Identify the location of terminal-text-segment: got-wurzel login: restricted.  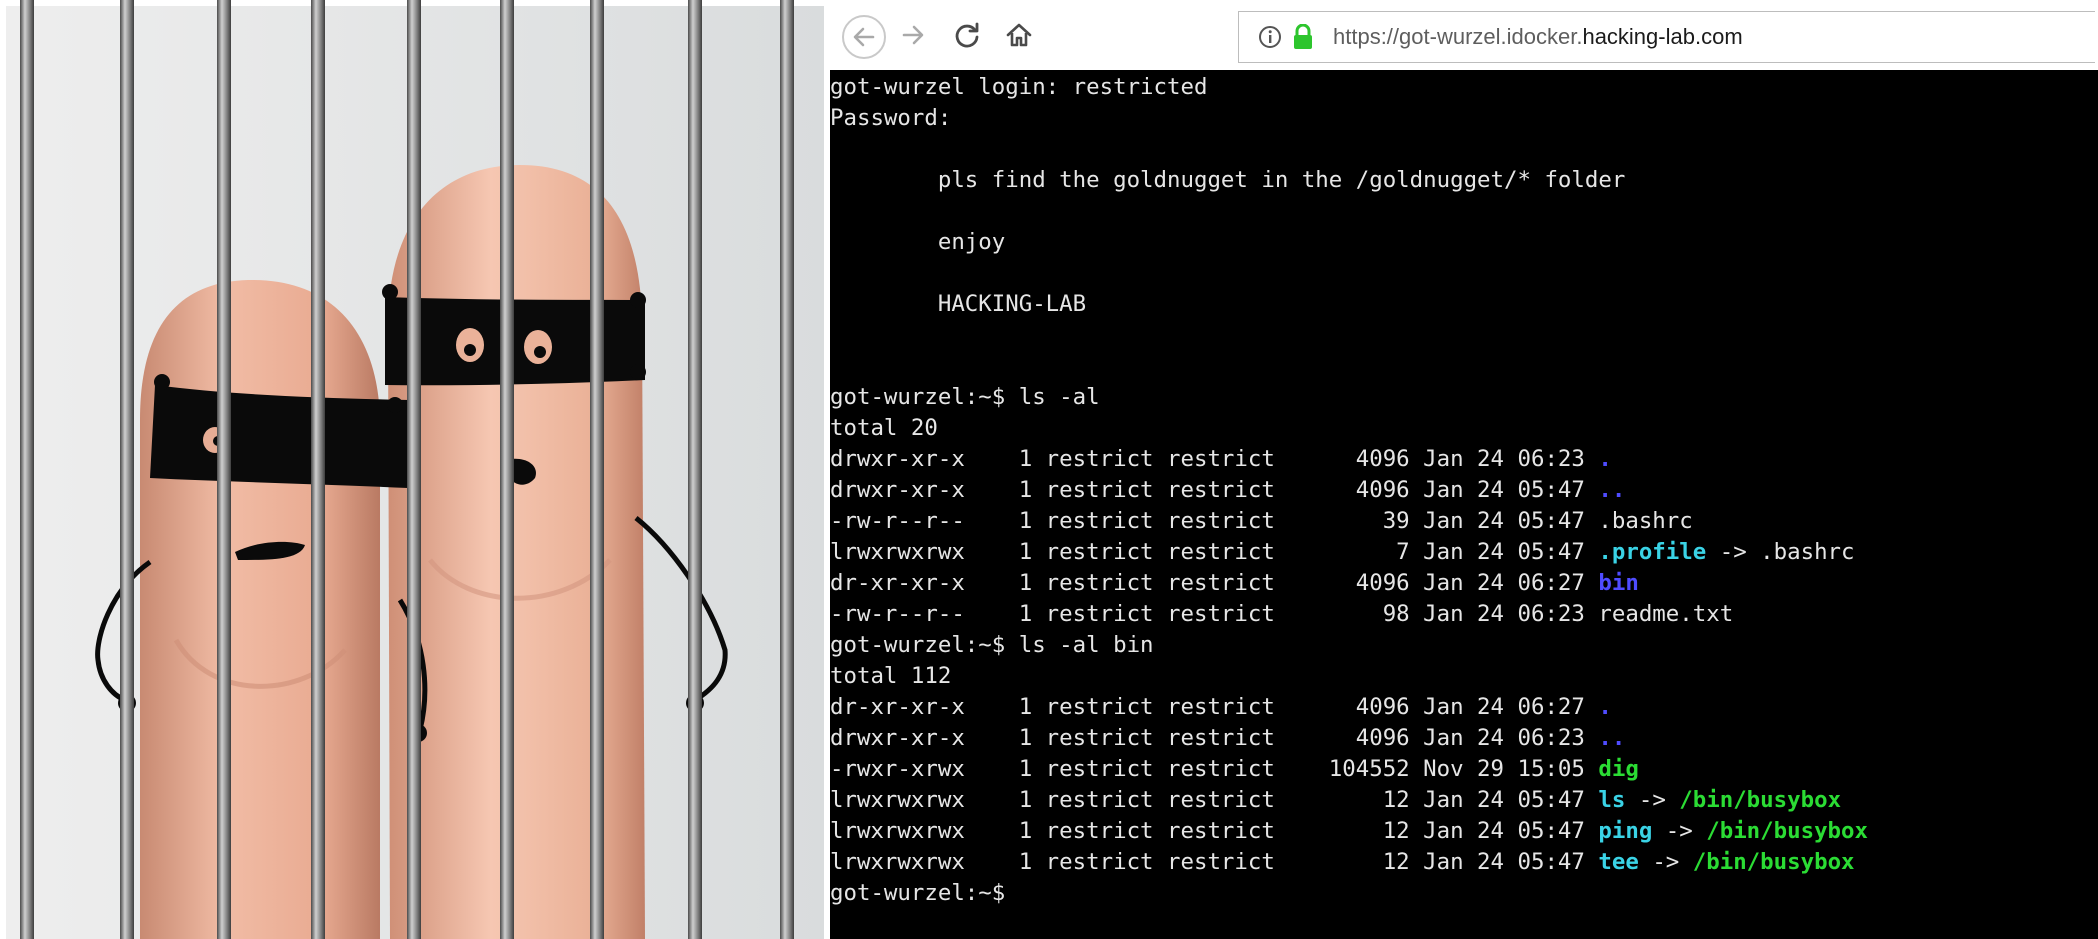
(1019, 87).